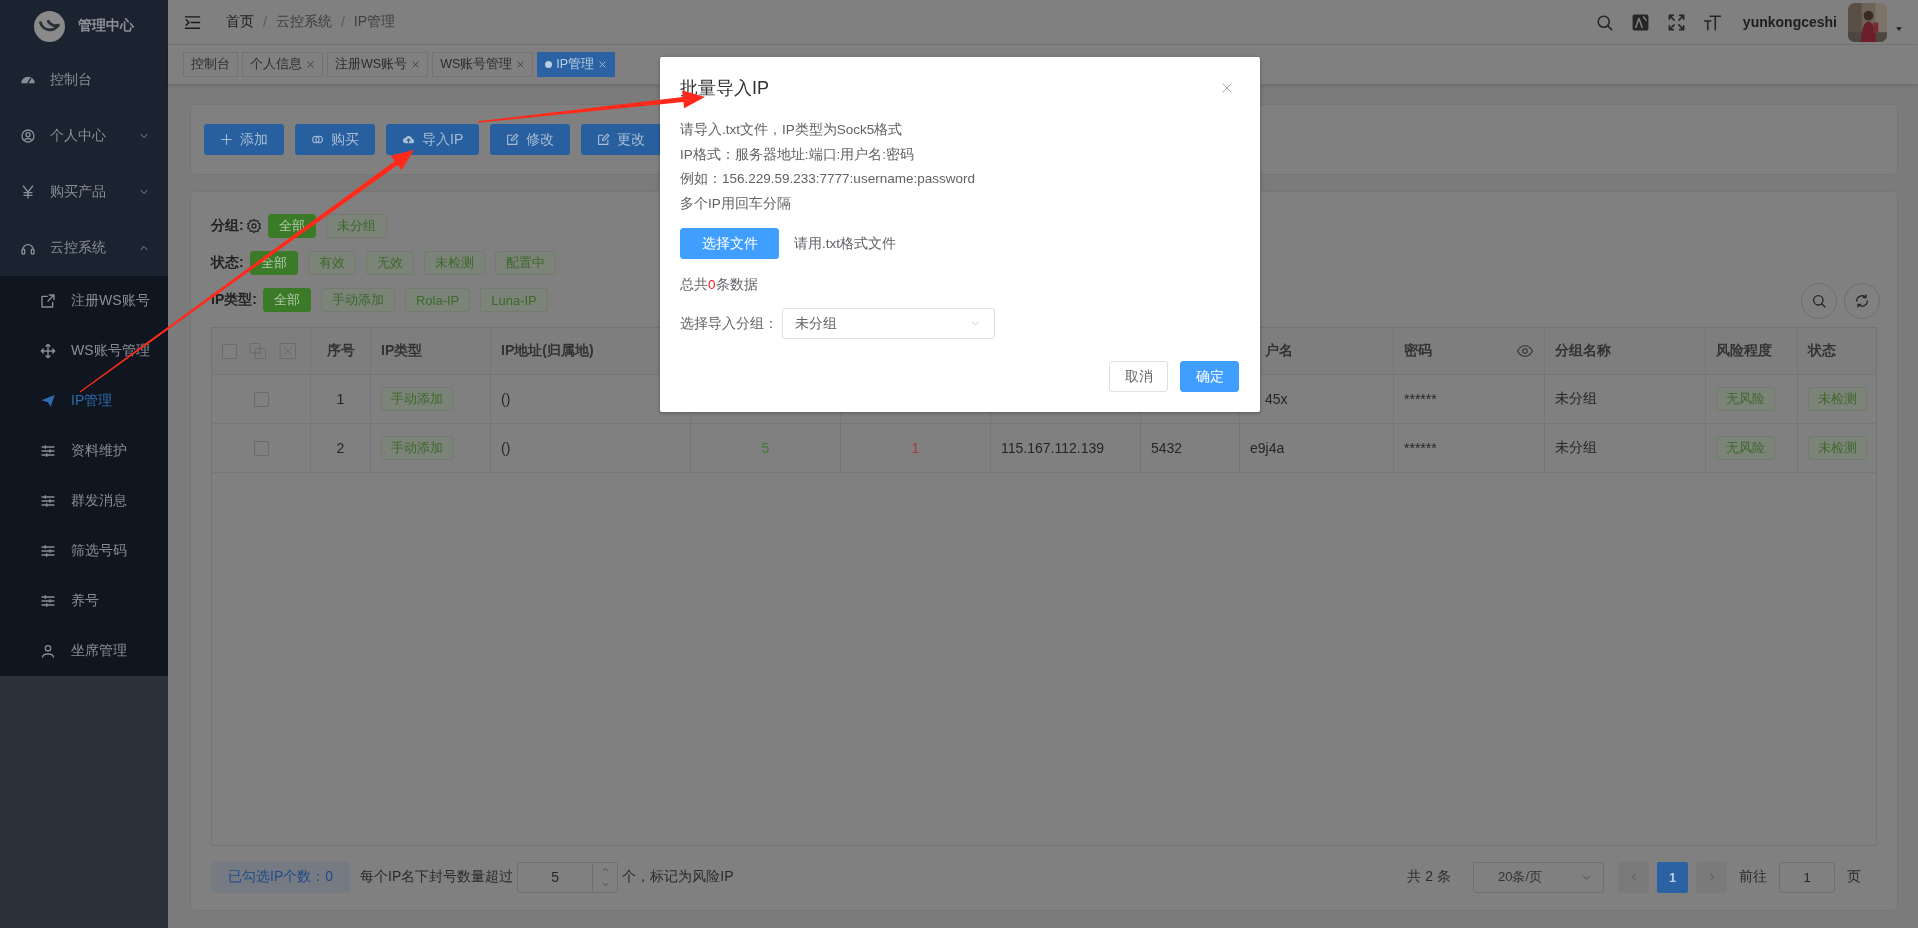 The image size is (1918, 928). I want to click on threshold-label: 每个IP名下封号数量超过, so click(437, 877).